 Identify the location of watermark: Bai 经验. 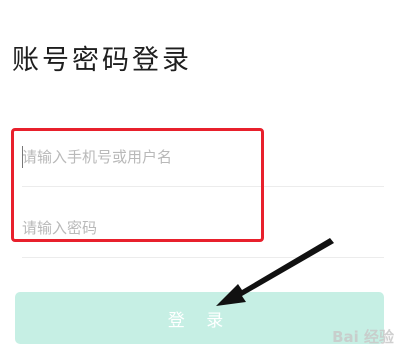
(363, 336).